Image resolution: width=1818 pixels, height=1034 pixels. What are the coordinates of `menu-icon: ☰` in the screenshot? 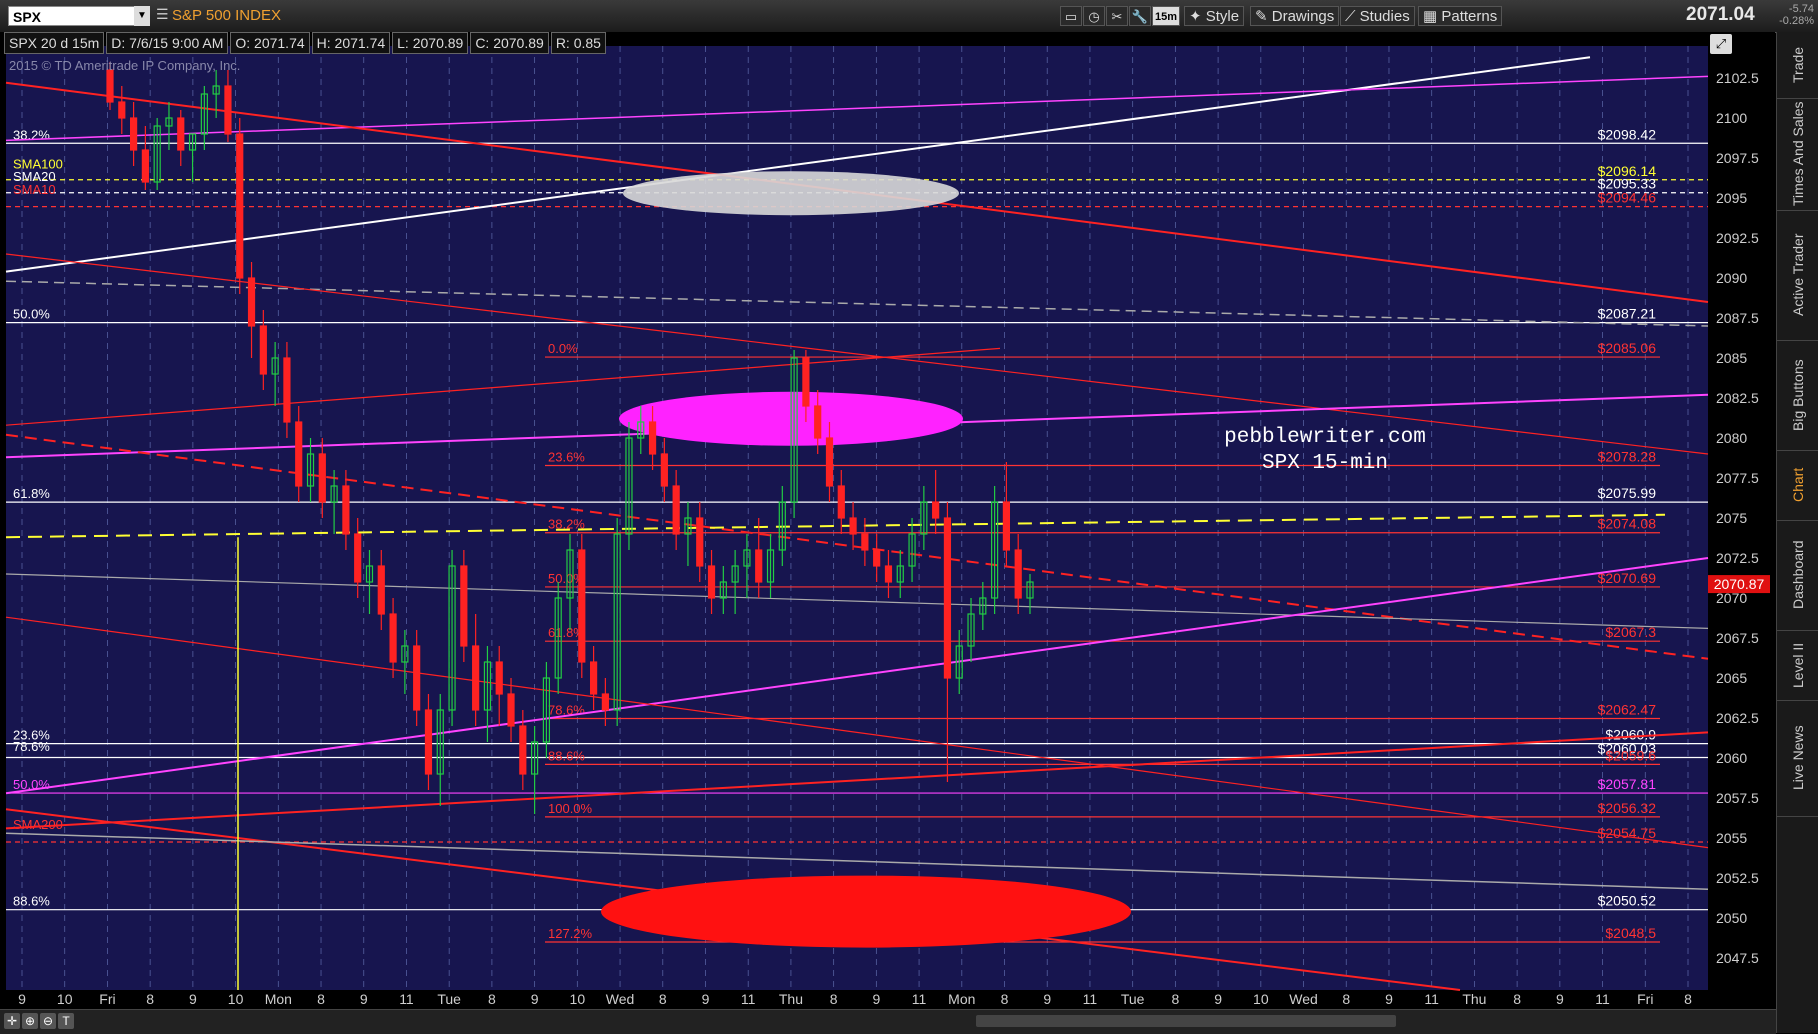 It's located at (162, 14).